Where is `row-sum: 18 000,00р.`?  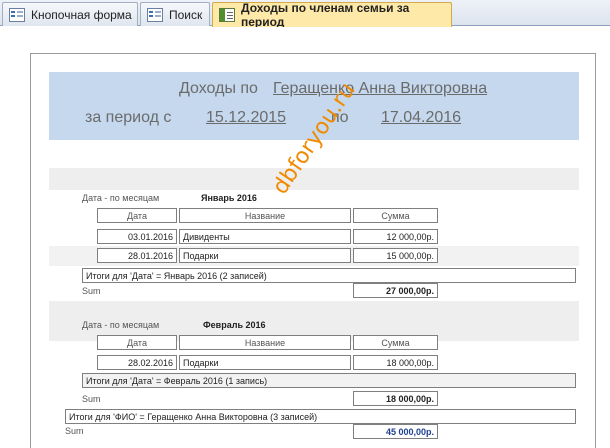 row-sum: 18 000,00р. is located at coordinates (395, 362).